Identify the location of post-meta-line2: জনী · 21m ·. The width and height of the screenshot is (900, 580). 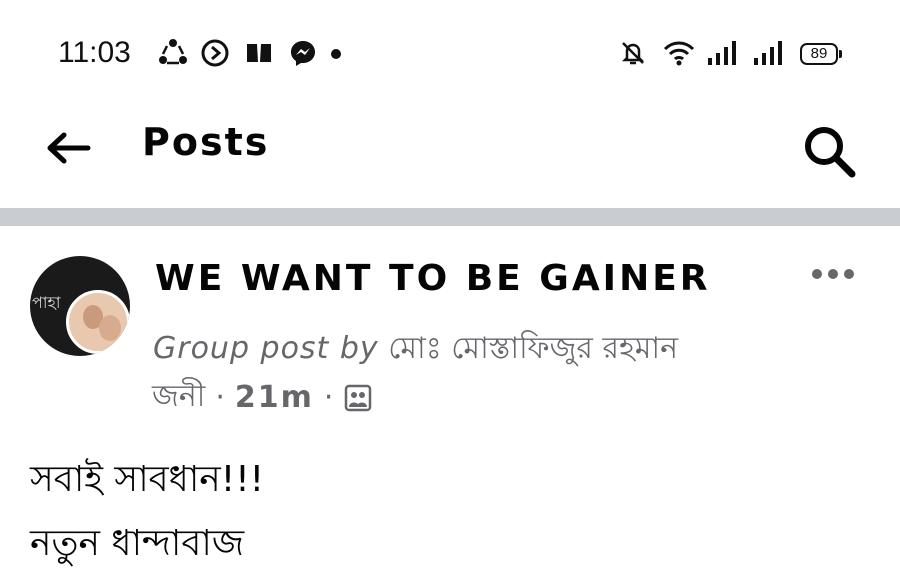
(262, 397).